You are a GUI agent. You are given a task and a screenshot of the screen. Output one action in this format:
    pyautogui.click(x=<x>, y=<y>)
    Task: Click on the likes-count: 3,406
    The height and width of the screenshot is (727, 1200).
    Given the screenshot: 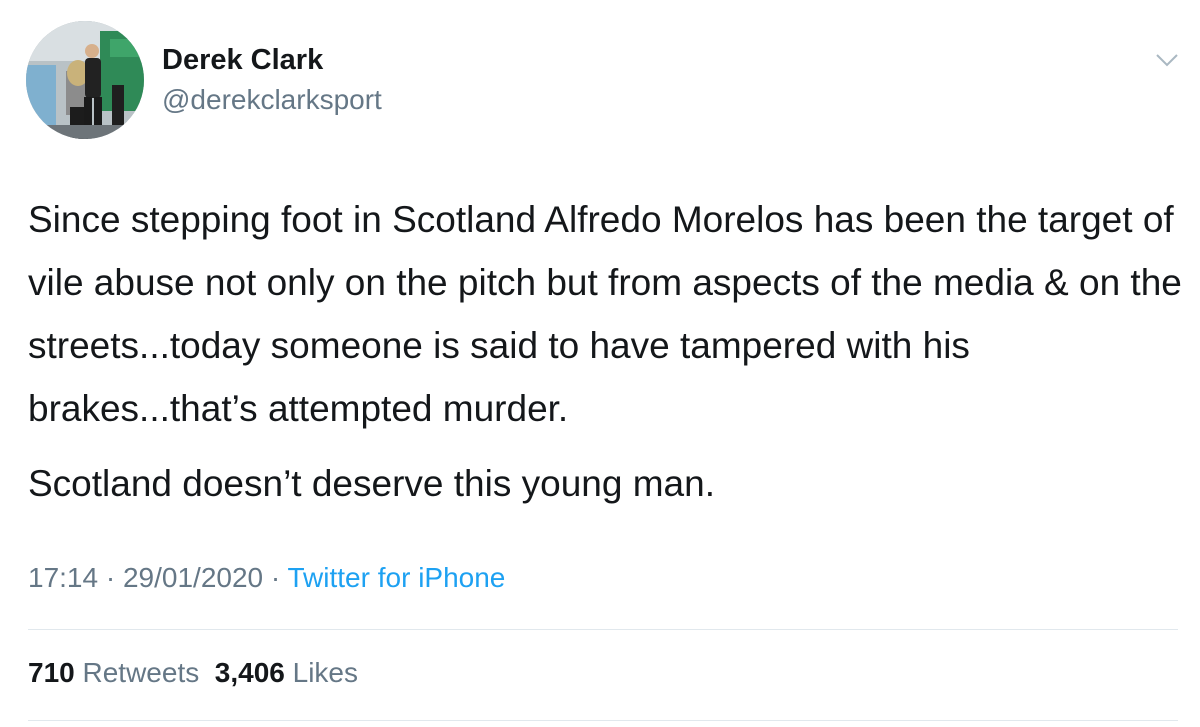 What is the action you would take?
    pyautogui.click(x=249, y=672)
    